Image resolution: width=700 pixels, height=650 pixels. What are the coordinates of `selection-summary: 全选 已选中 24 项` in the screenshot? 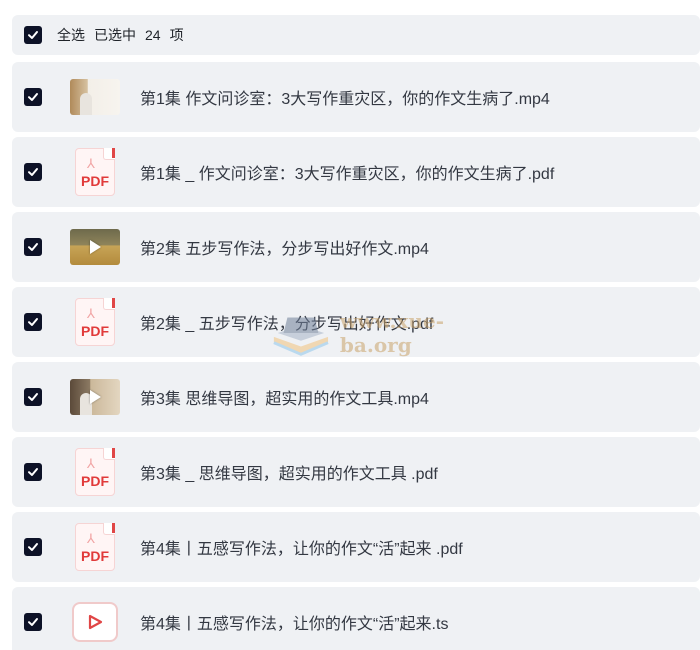 It's located at (125, 35).